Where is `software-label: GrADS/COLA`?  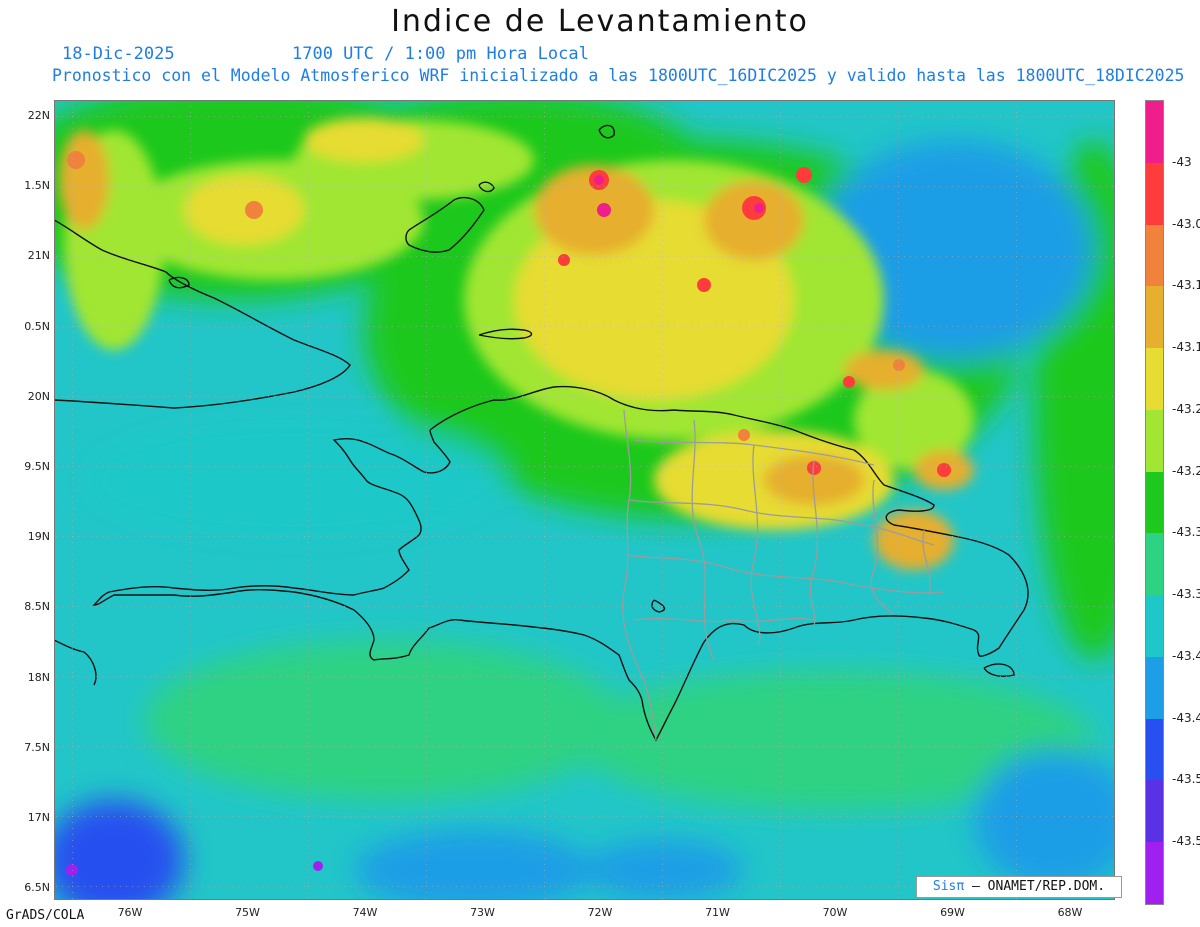 software-label: GrADS/COLA is located at coordinates (45, 915).